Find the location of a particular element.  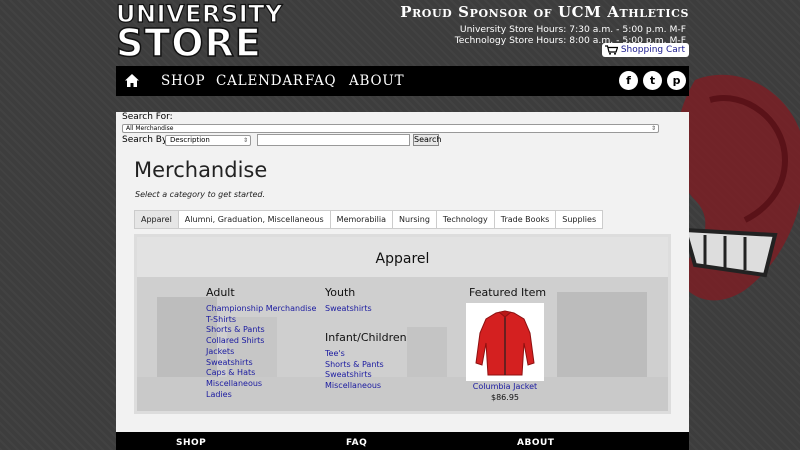

tab-technology: Technology is located at coordinates (465, 219).